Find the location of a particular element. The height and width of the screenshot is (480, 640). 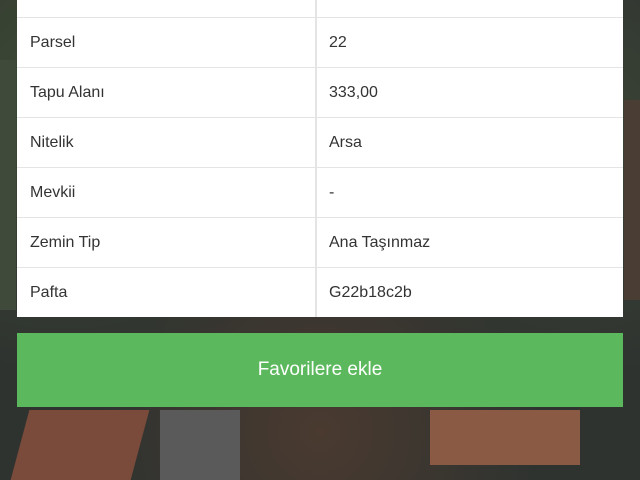

row-value: 22 is located at coordinates (338, 42).